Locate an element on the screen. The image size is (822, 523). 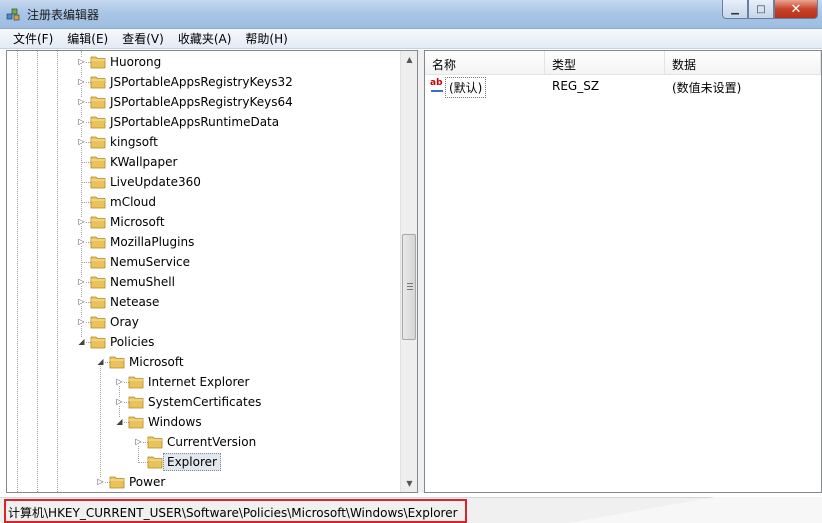
menu-help: 帮助(H) is located at coordinates (266, 39).